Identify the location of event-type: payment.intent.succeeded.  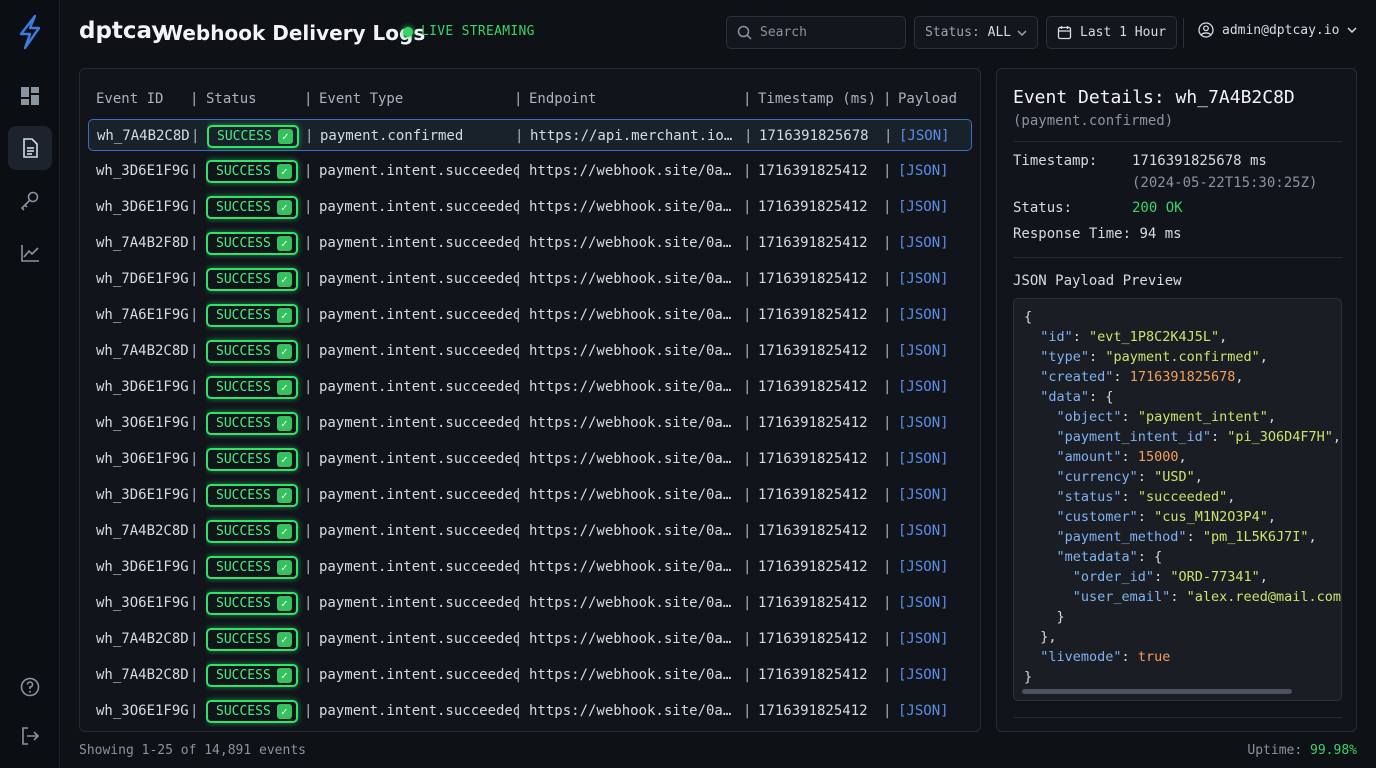
(419, 459).